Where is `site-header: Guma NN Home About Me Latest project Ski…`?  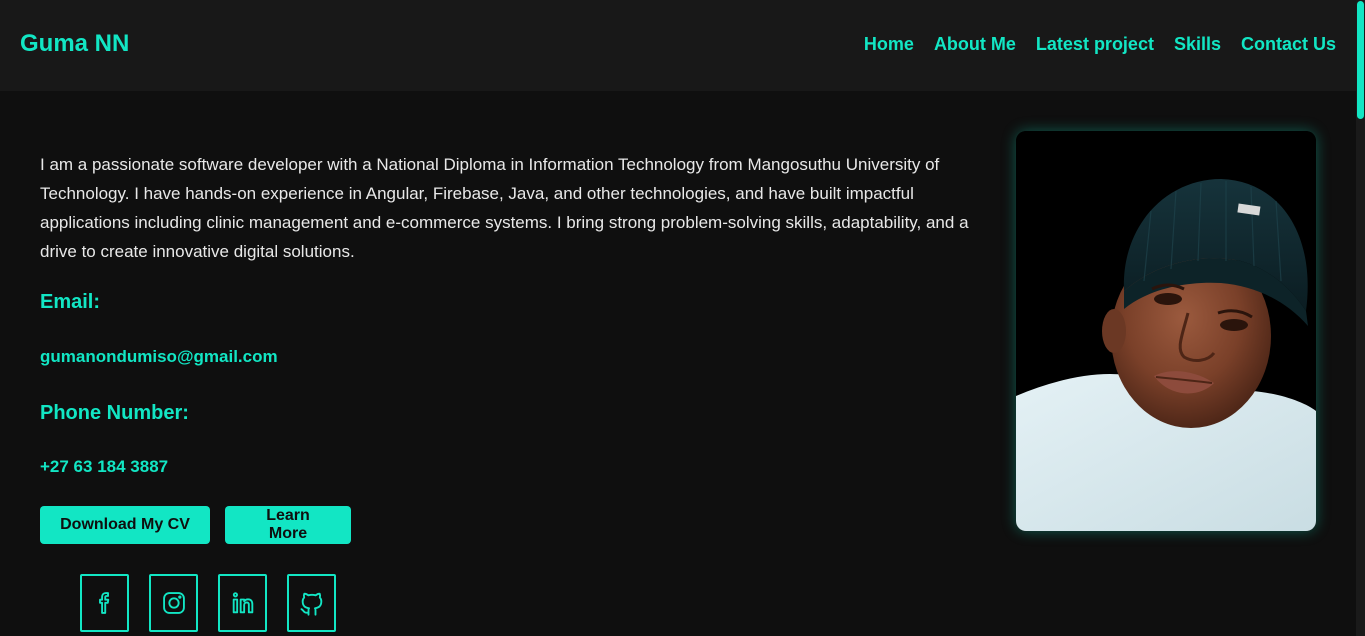 site-header: Guma NN Home About Me Latest project Ski… is located at coordinates (678, 45).